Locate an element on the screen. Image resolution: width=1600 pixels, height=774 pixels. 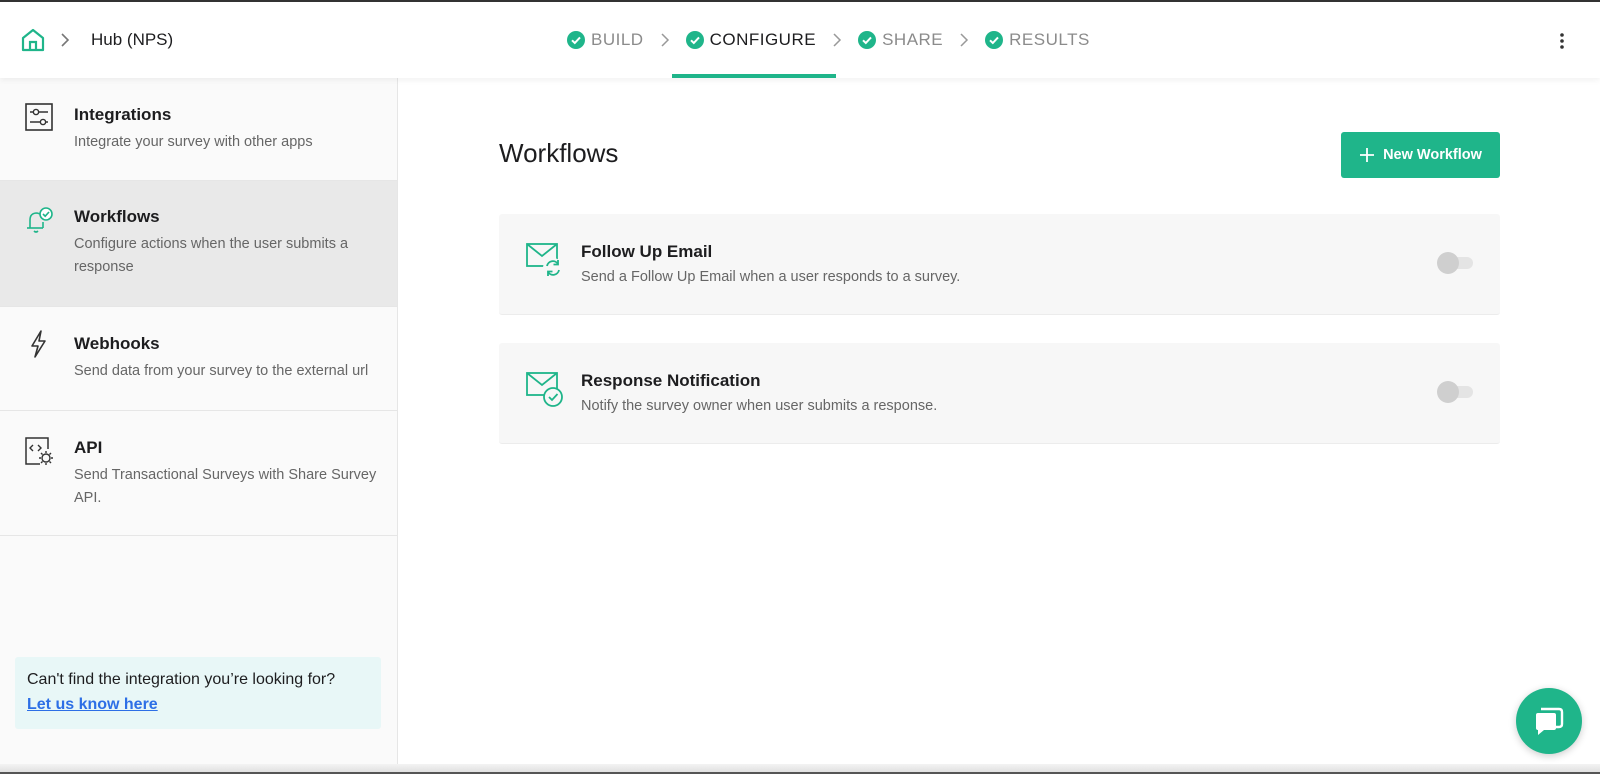
plus-icon is located at coordinates (1367, 155).